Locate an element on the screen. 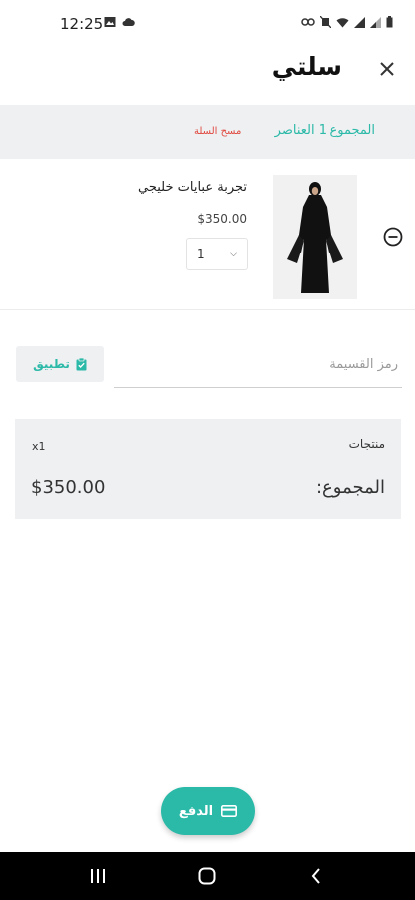 This screenshot has height=900, width=415. back-icon is located at coordinates (315, 876).